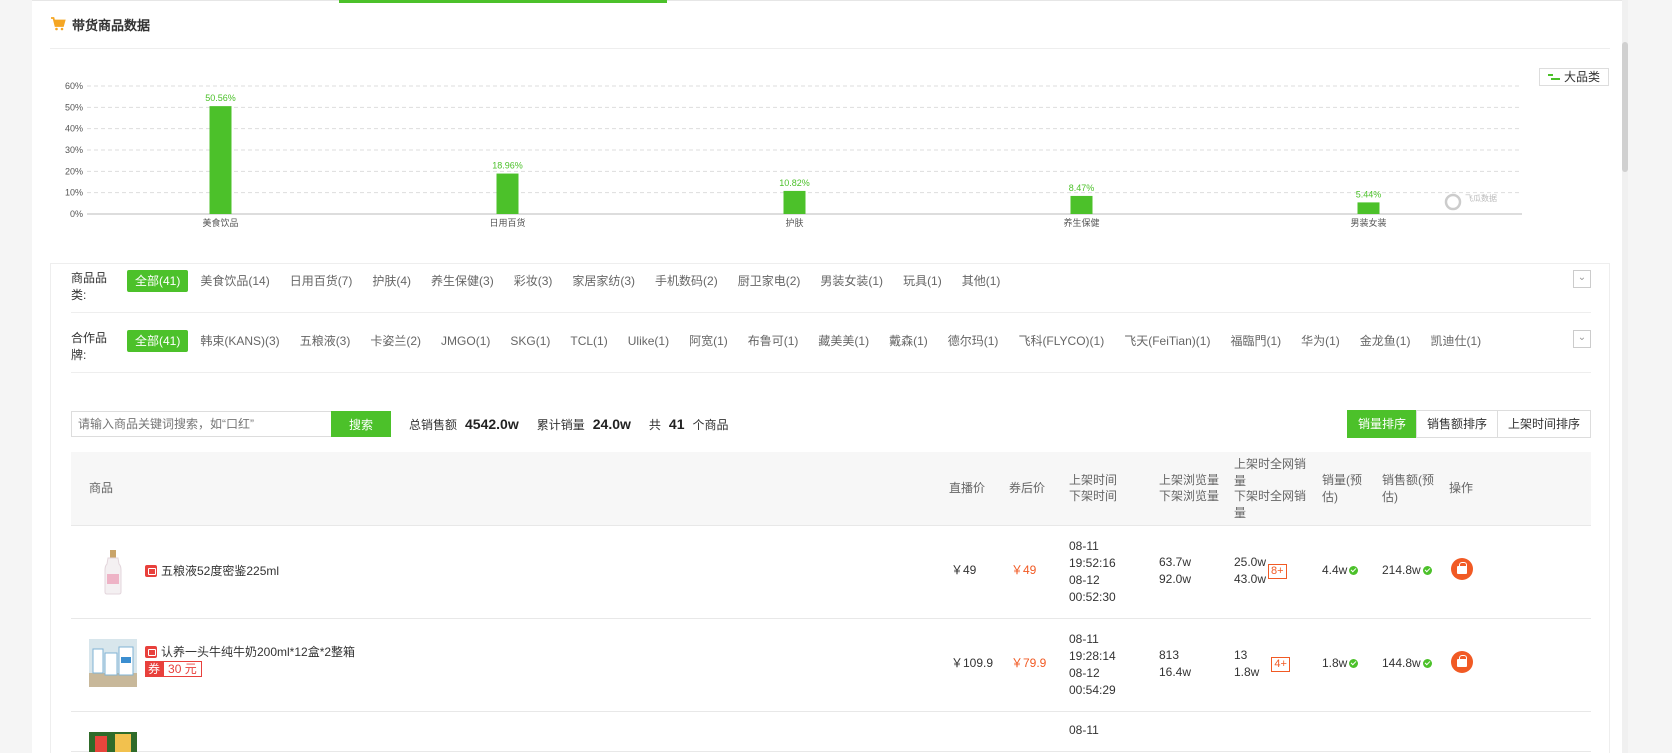 The height and width of the screenshot is (753, 1672). I want to click on header-net-sales-on: 上架时全网销量, so click(1270, 472).